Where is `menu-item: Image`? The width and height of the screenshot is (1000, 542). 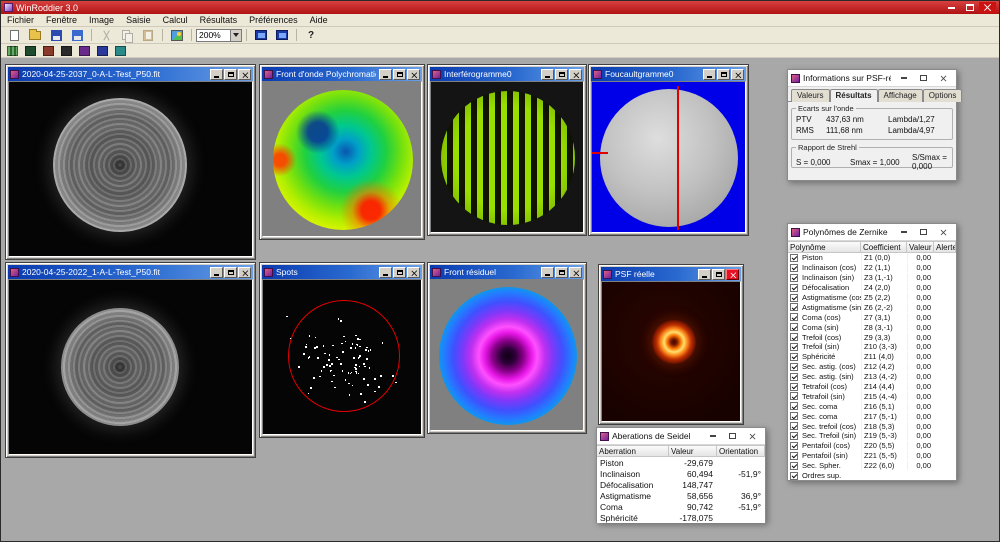
menu-item: Image is located at coordinates (101, 20).